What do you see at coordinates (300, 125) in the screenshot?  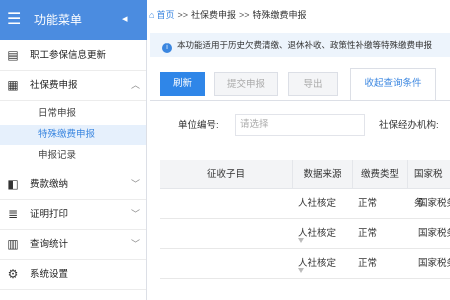 I see `unit-number-select: 请选择` at bounding box center [300, 125].